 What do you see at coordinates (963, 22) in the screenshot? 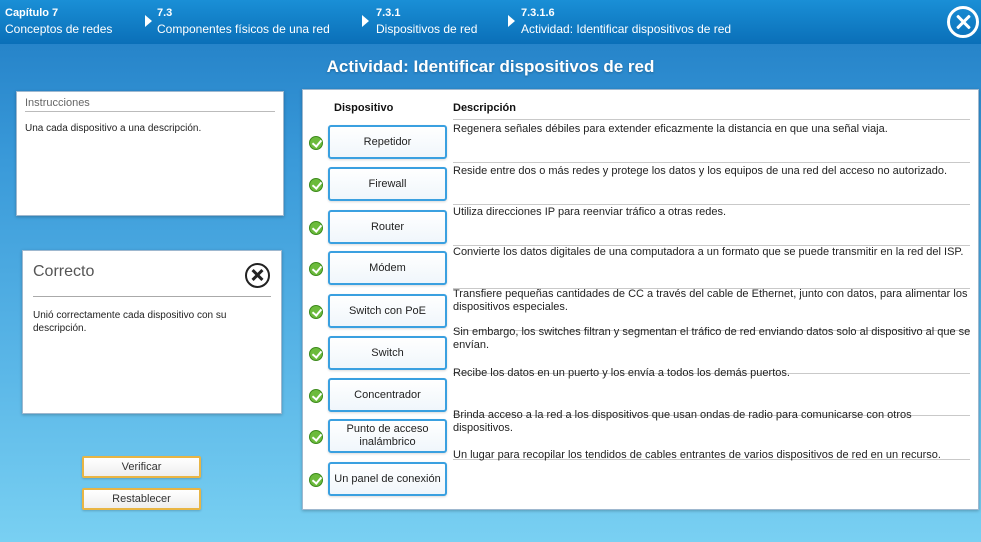
I see `close-icon` at bounding box center [963, 22].